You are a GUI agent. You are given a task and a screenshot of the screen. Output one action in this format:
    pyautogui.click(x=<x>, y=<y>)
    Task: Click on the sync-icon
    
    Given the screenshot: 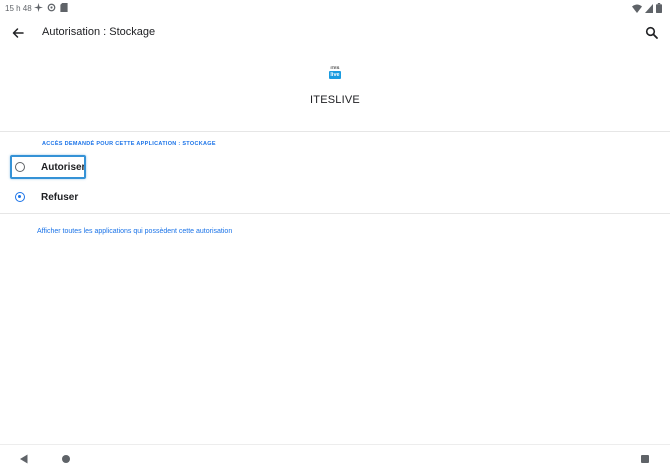 What is the action you would take?
    pyautogui.click(x=51, y=7)
    